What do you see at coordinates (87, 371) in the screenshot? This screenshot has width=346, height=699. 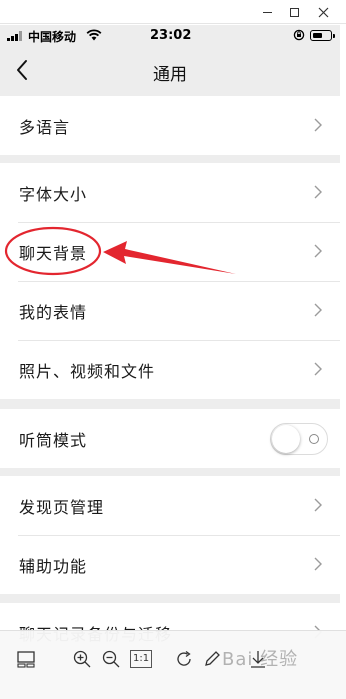 I see `settings-item-label: 照片、视频和文件` at bounding box center [87, 371].